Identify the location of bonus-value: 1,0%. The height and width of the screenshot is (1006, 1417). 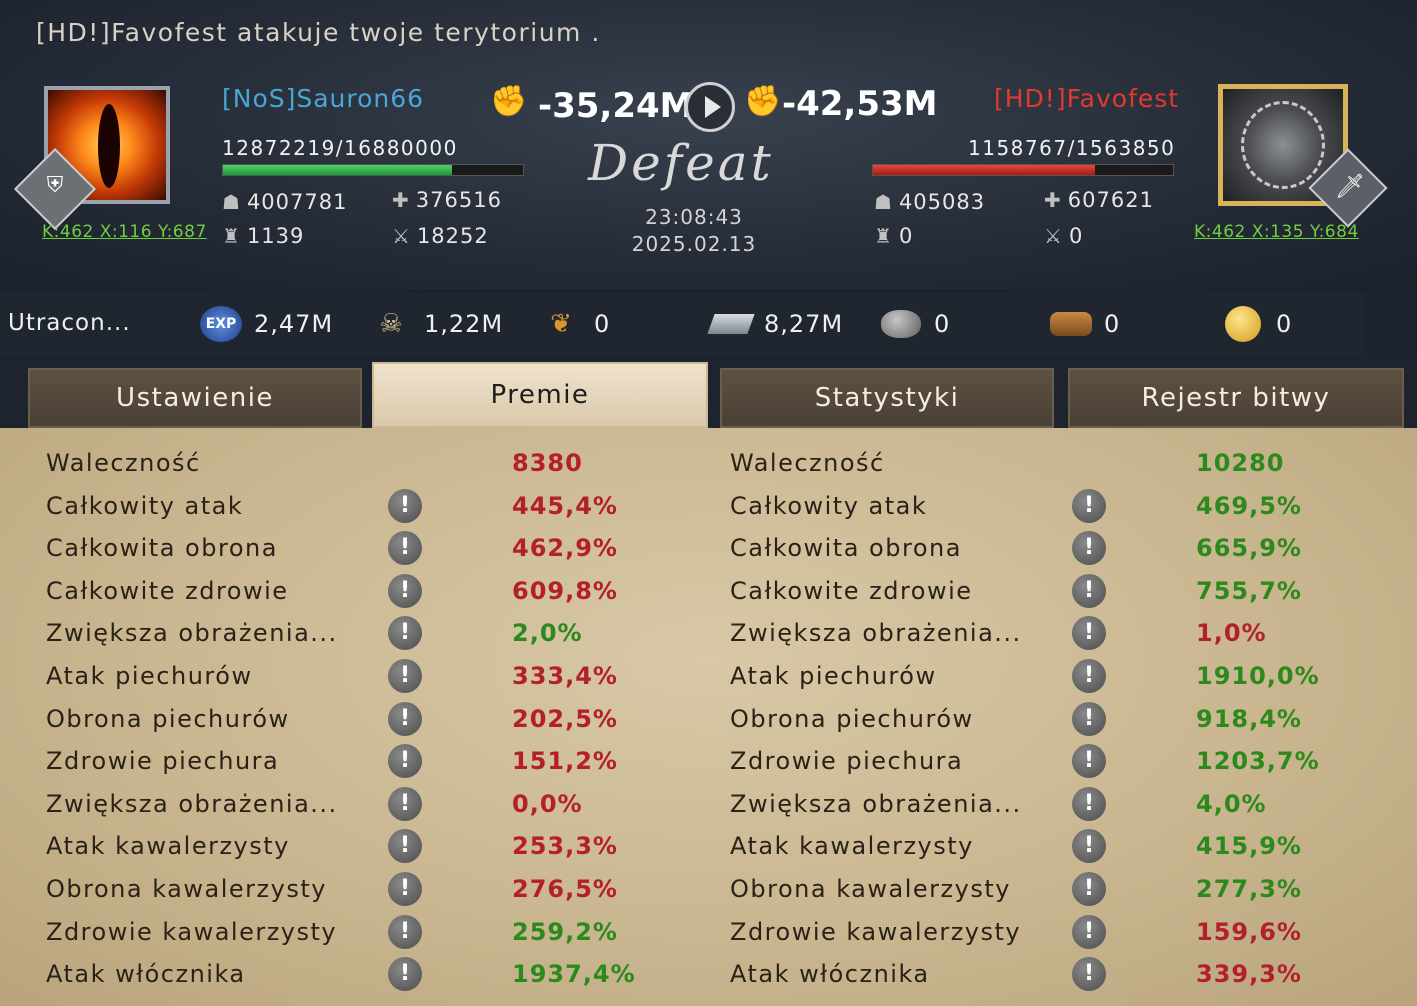
(1231, 633).